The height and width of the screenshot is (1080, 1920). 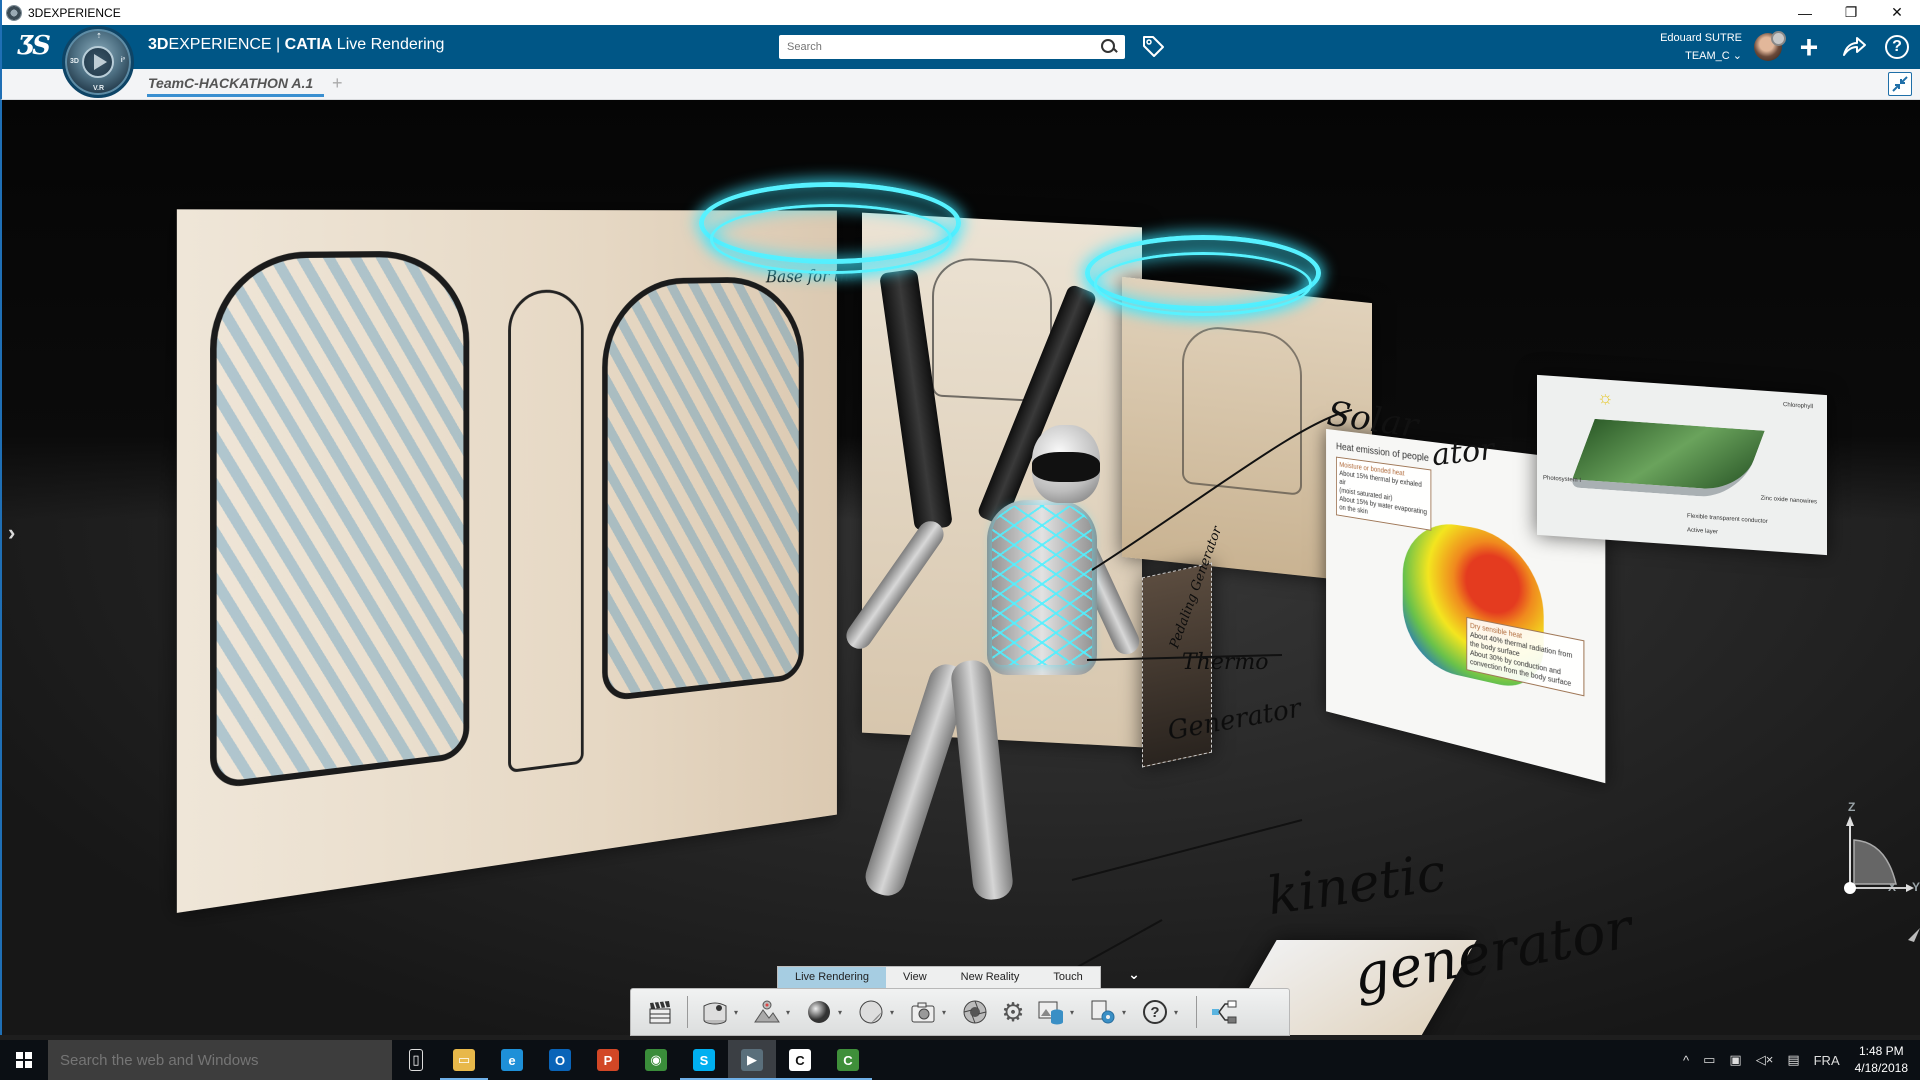 I want to click on tab-teamc-hackathon: TeamC-HACKATHON A.1, so click(x=235, y=85).